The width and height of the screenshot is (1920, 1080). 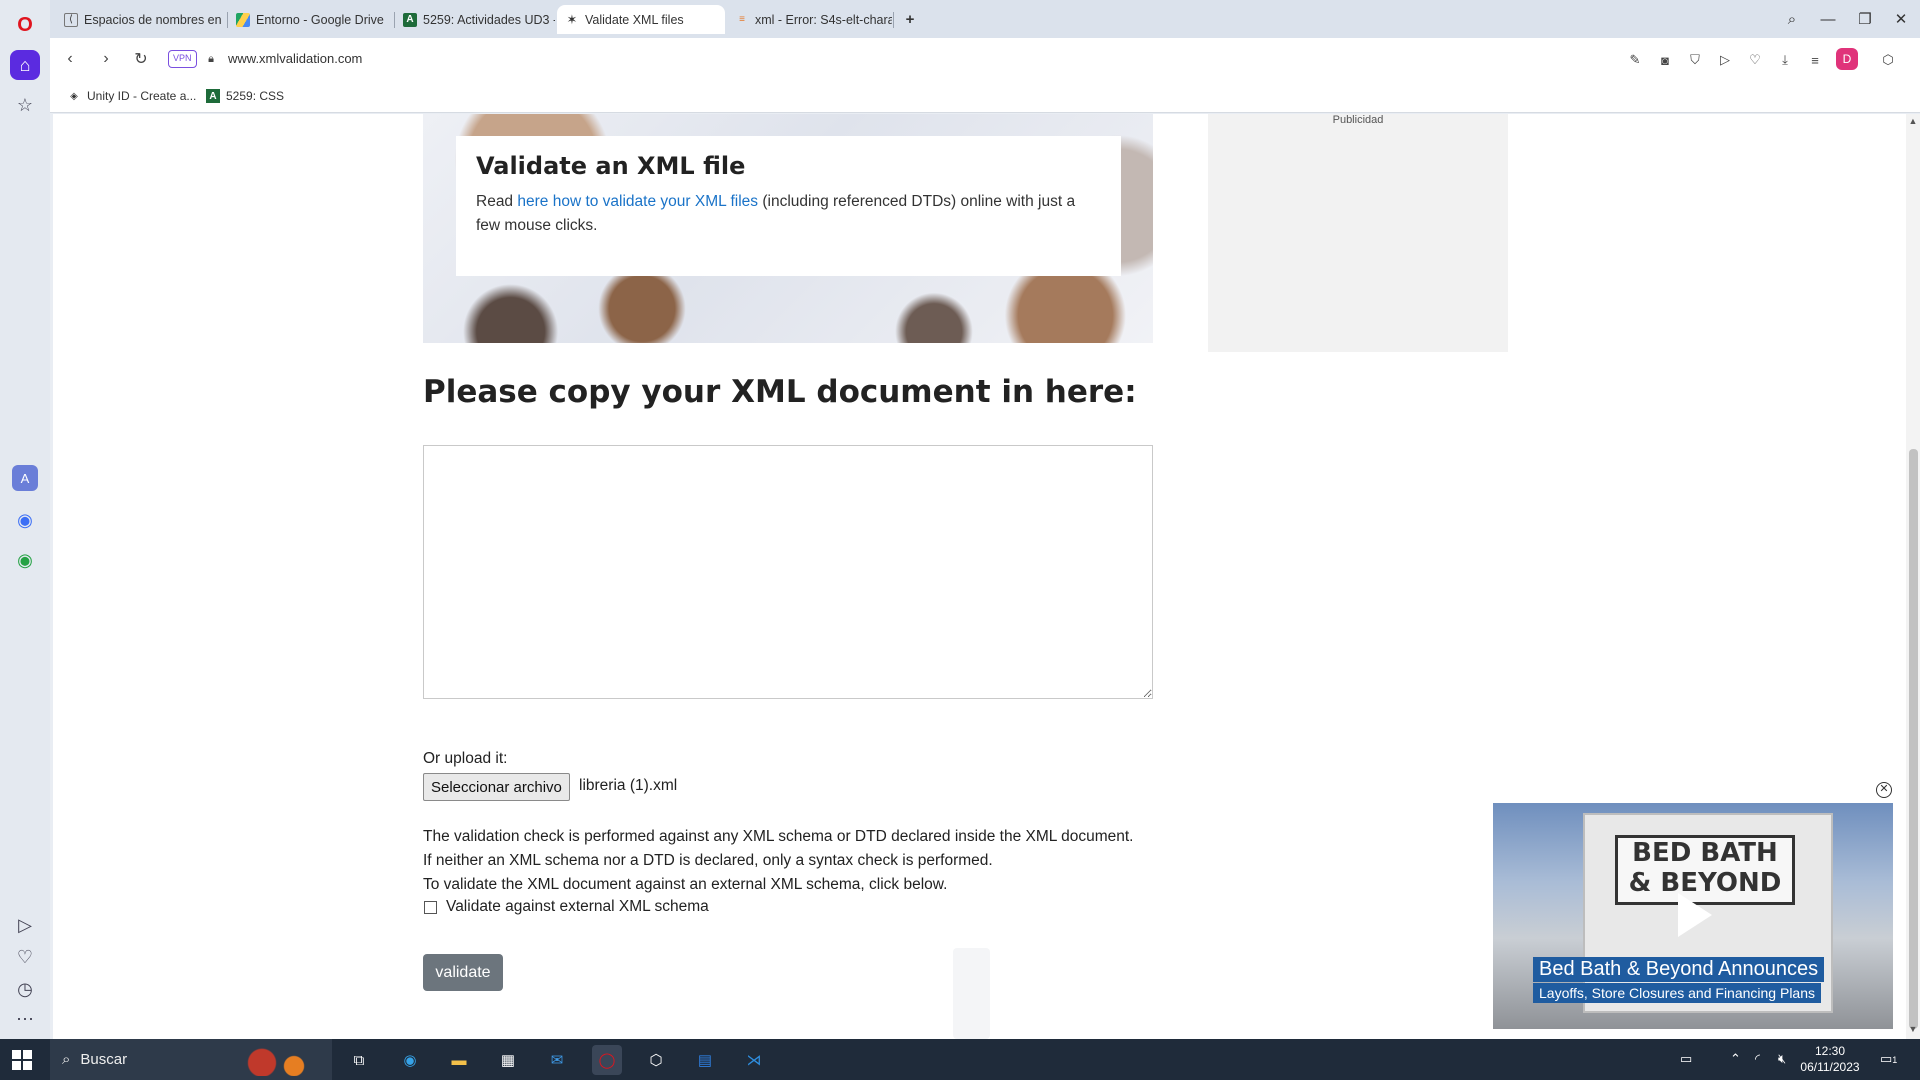 I want to click on edit-icon: ✎, so click(x=1635, y=60).